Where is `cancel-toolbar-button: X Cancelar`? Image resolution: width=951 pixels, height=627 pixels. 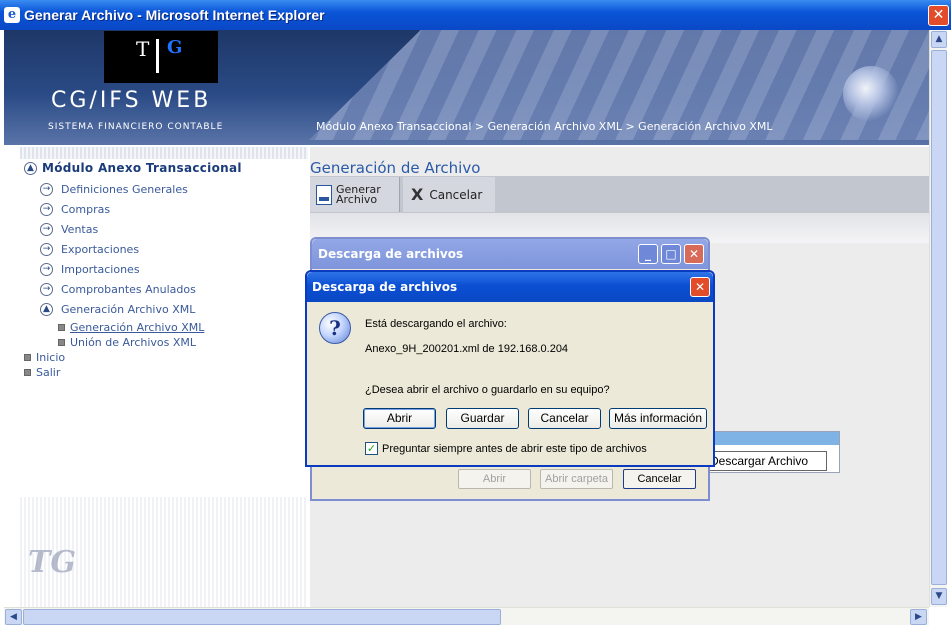
cancel-toolbar-button: X Cancelar is located at coordinates (449, 194).